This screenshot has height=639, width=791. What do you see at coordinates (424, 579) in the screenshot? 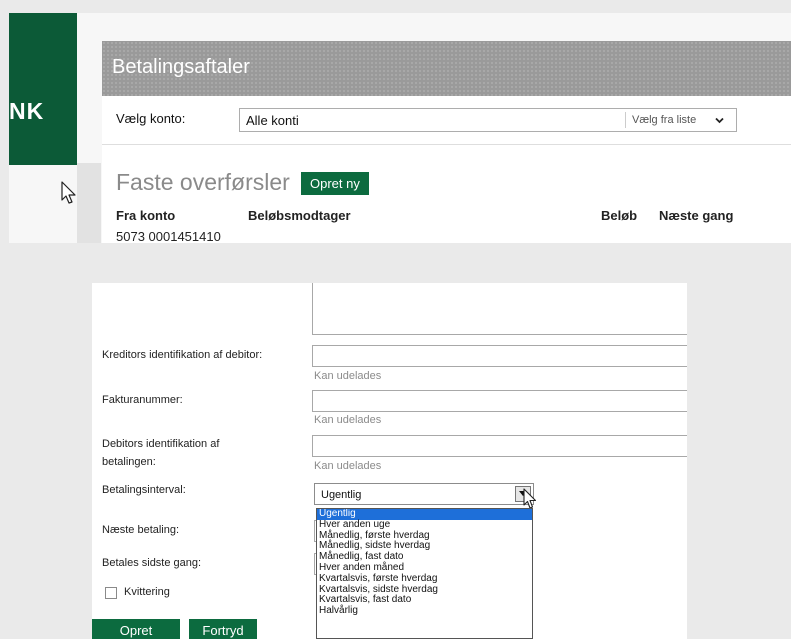
I see `dropdown-option: Kvartalsvis, første hverdag` at bounding box center [424, 579].